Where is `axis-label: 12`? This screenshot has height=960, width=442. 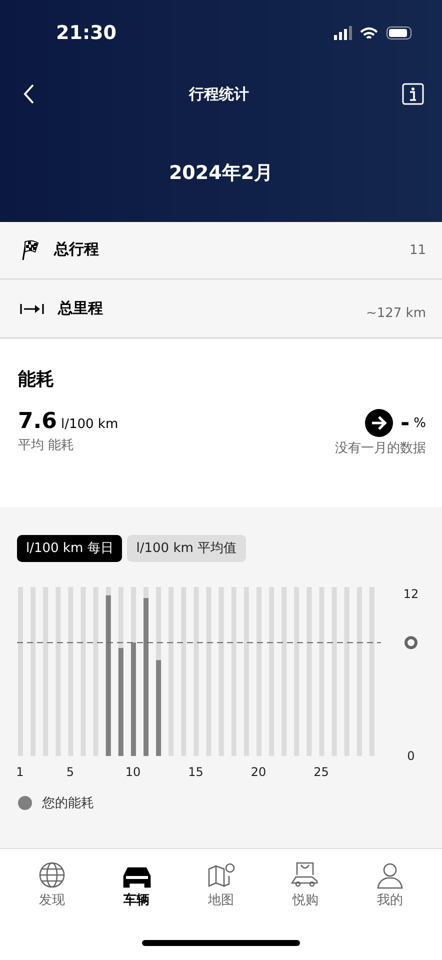 axis-label: 12 is located at coordinates (411, 593).